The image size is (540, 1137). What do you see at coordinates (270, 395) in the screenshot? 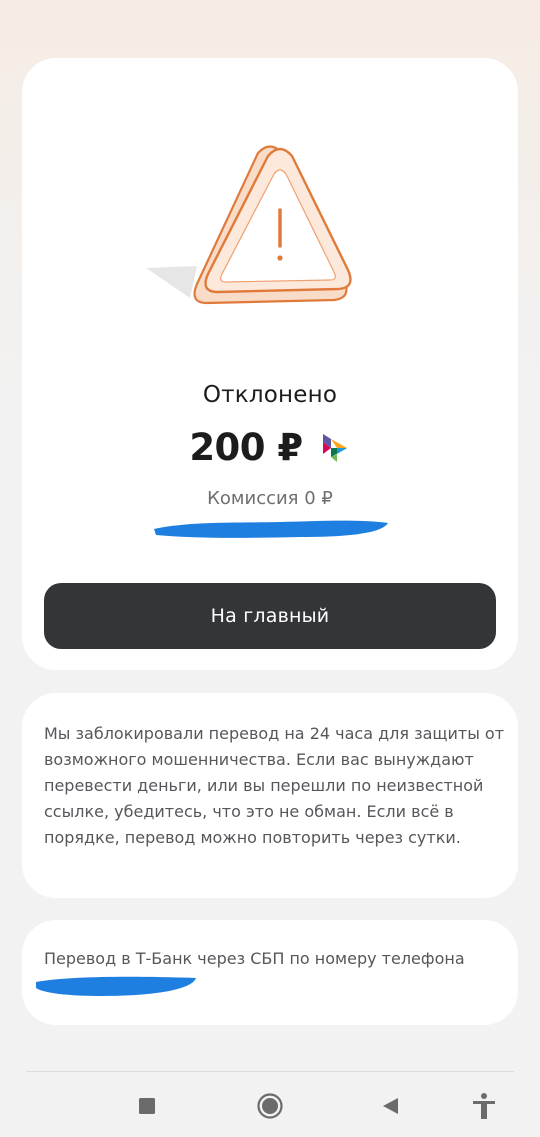
I see `status-title: Отклонено` at bounding box center [270, 395].